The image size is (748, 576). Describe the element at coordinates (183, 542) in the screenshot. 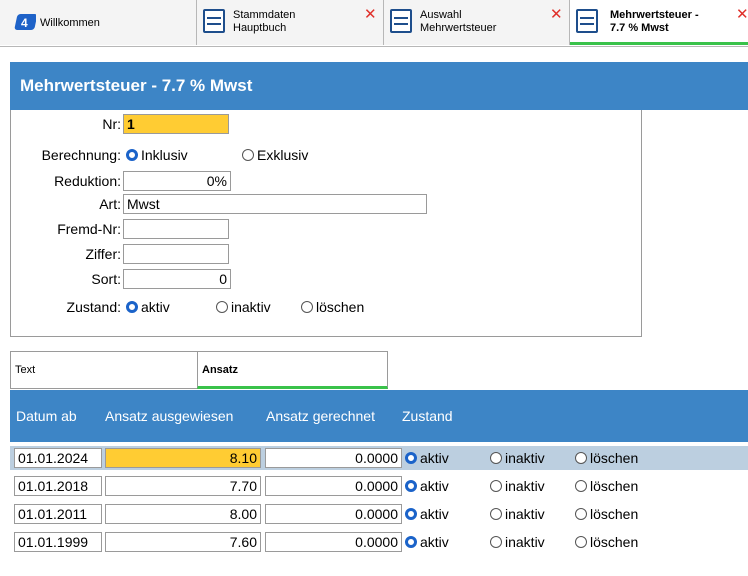

I see `ansatz-ausgewiesen-field: 7.60` at that location.